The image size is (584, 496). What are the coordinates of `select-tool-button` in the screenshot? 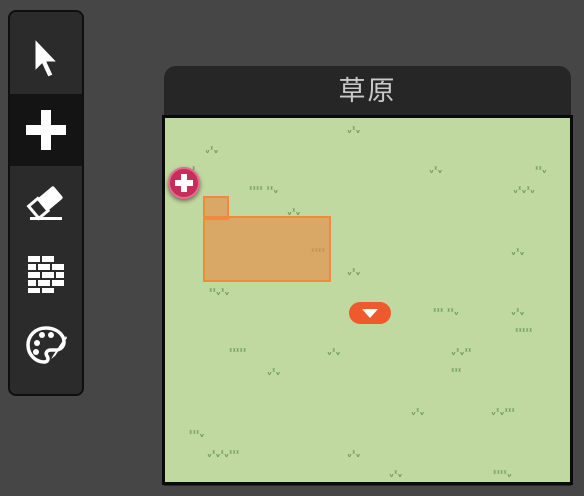 It's located at (46, 58).